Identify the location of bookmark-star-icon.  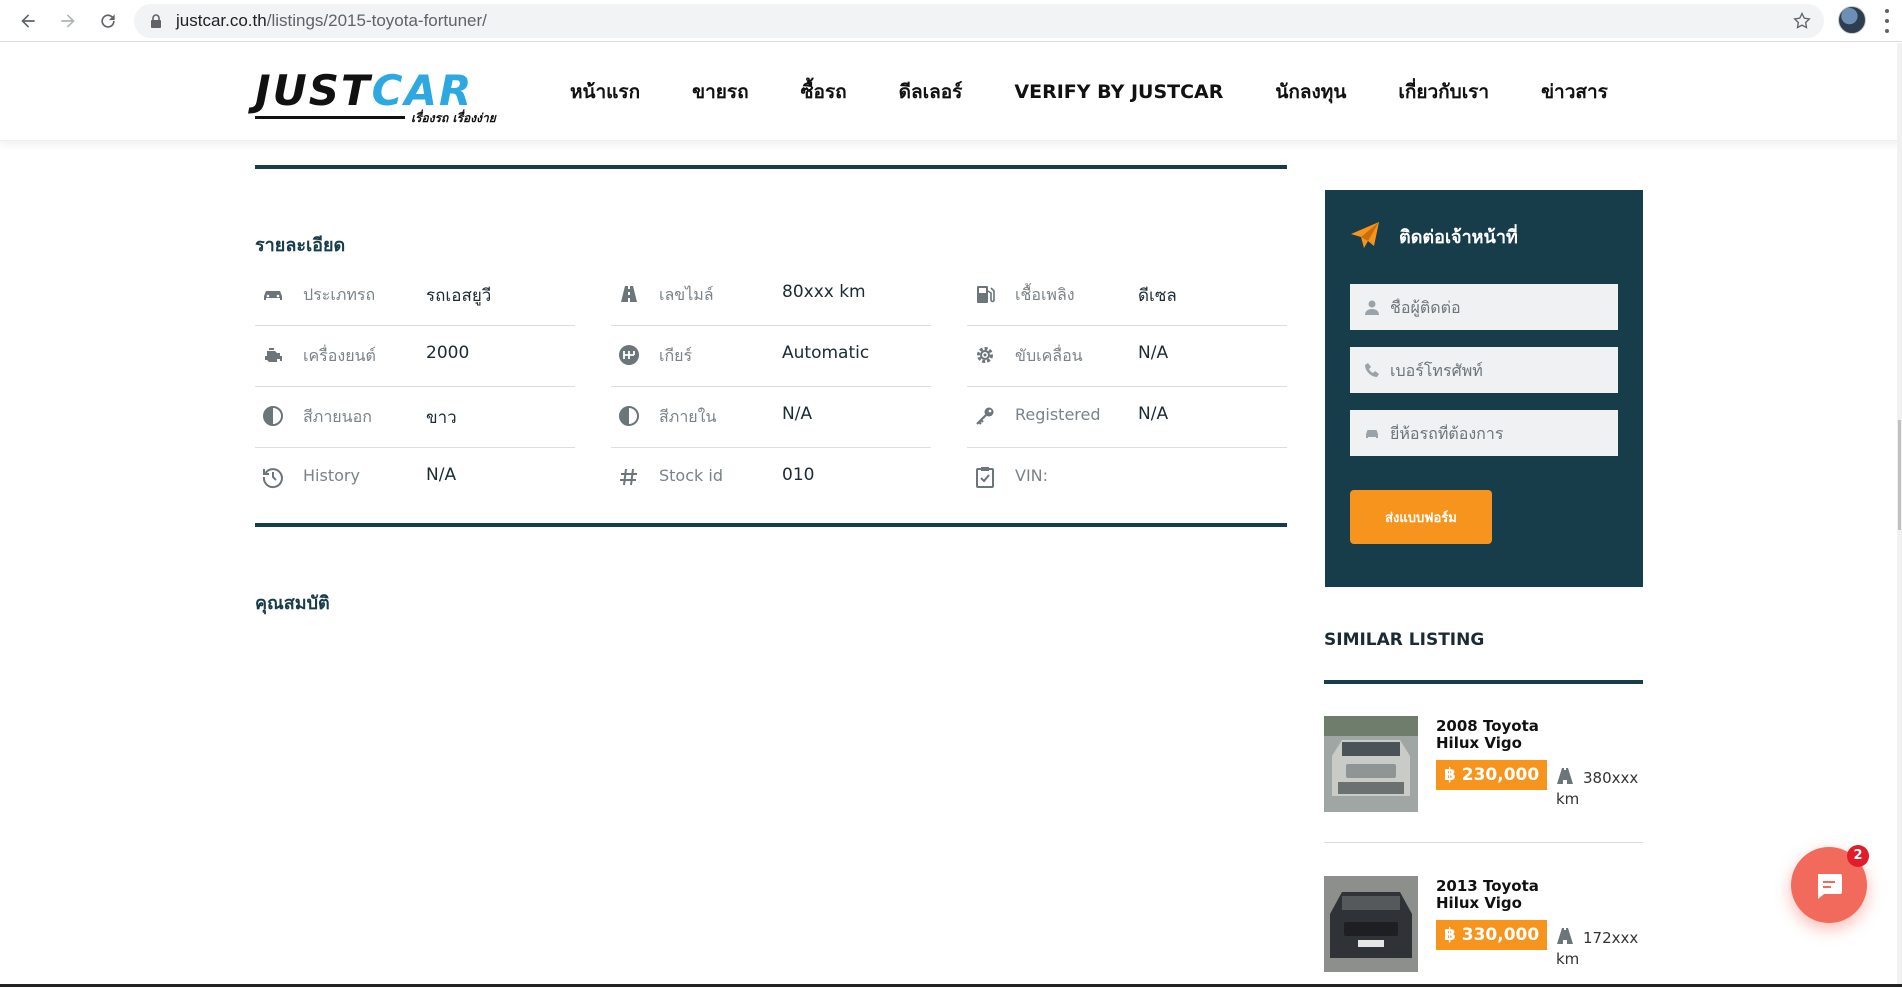
(1802, 21).